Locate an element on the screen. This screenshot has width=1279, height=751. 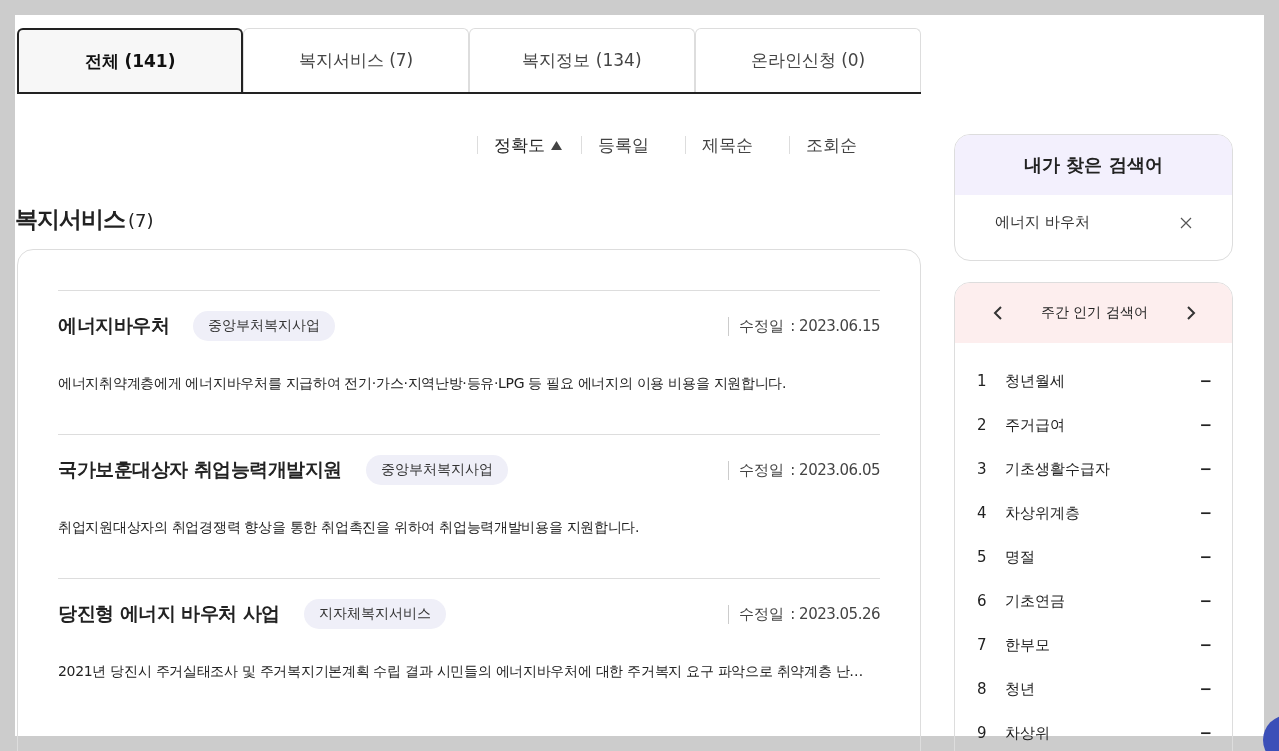
result-description: 에너지취약계층에게 에너지바우처를 지급하여 전기·가스·지역난방·등유·LPG 등 필요 에너지의 이용 비용을 지원합니다. is located at coordinates (423, 383).